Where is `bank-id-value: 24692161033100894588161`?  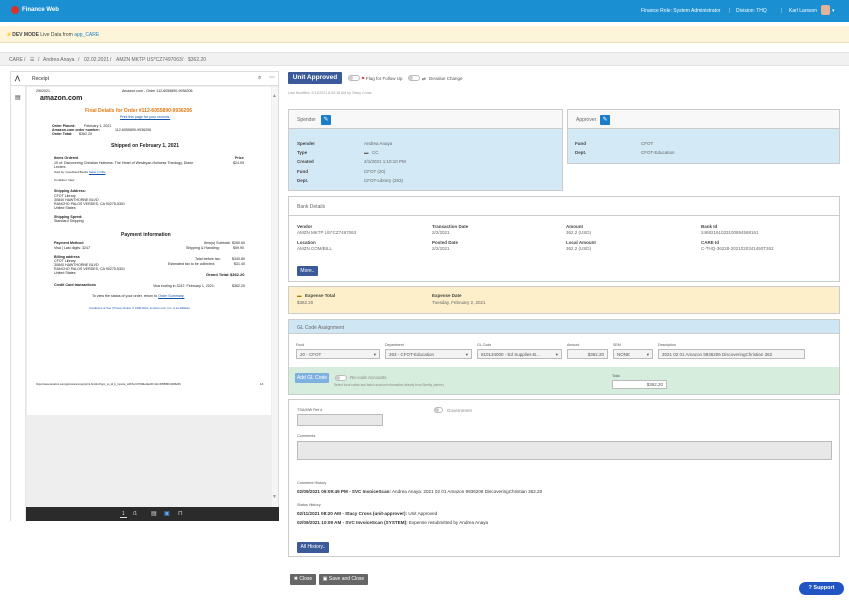 bank-id-value: 24692161033100894588161 is located at coordinates (730, 232).